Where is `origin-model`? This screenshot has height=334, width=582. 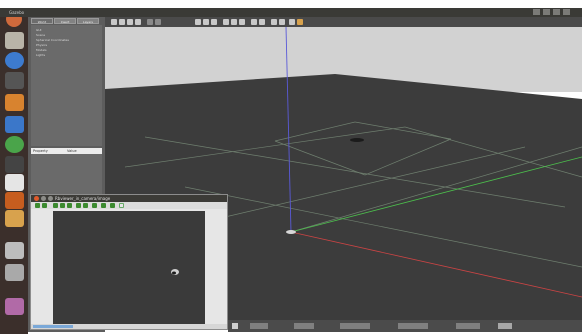 origin-model is located at coordinates (291, 232).